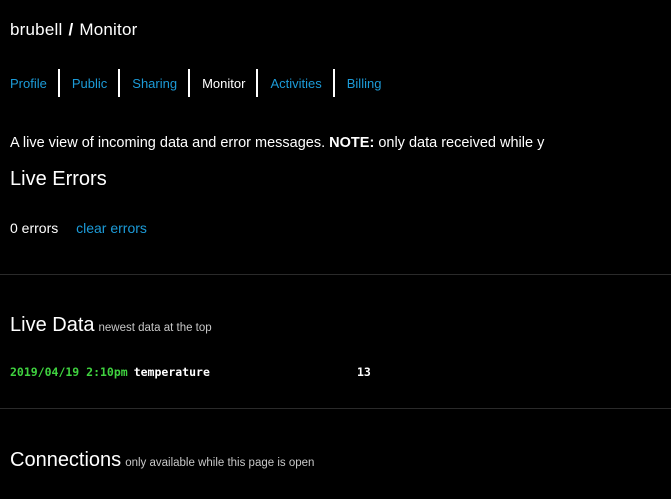 This screenshot has width=671, height=499. Describe the element at coordinates (52, 325) in the screenshot. I see `live-data-title: Live Data` at that location.